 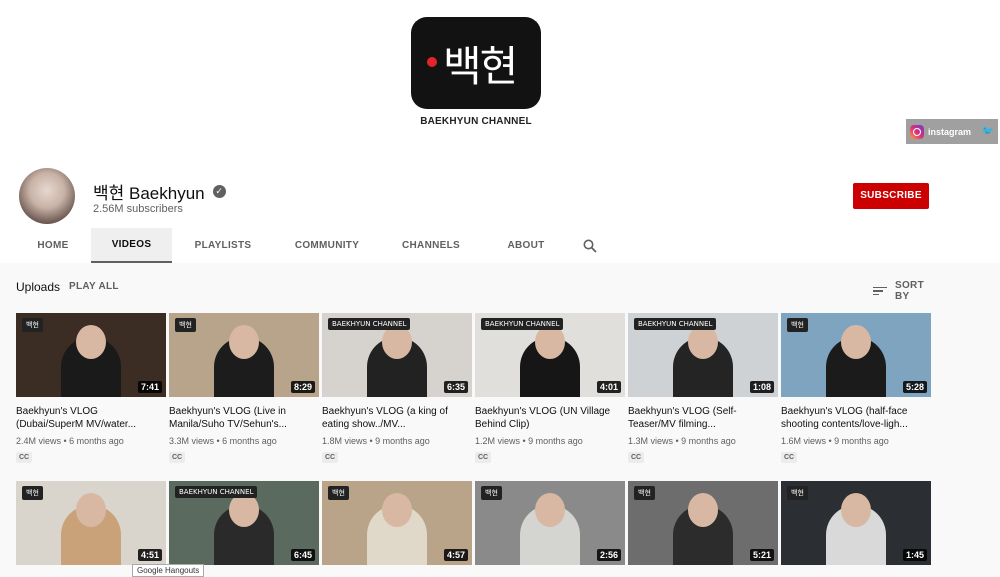 I want to click on tab-community: COMMUNITY, so click(x=327, y=245).